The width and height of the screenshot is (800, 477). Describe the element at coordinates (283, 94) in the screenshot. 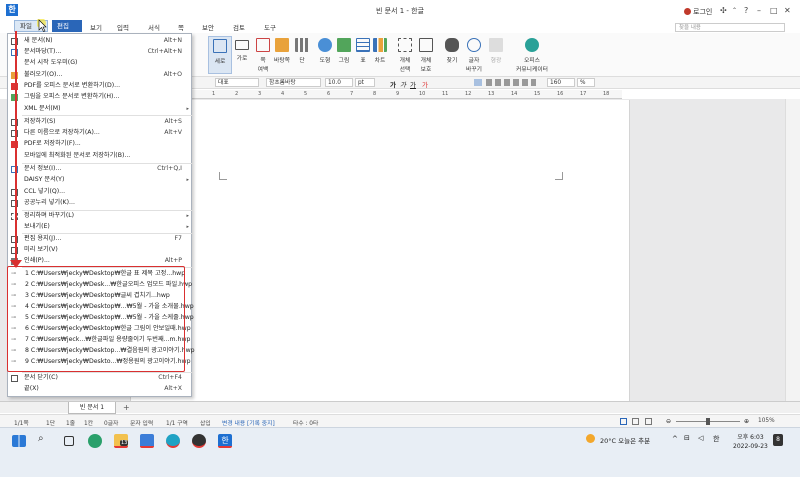

I see `ruler-number: 4` at that location.